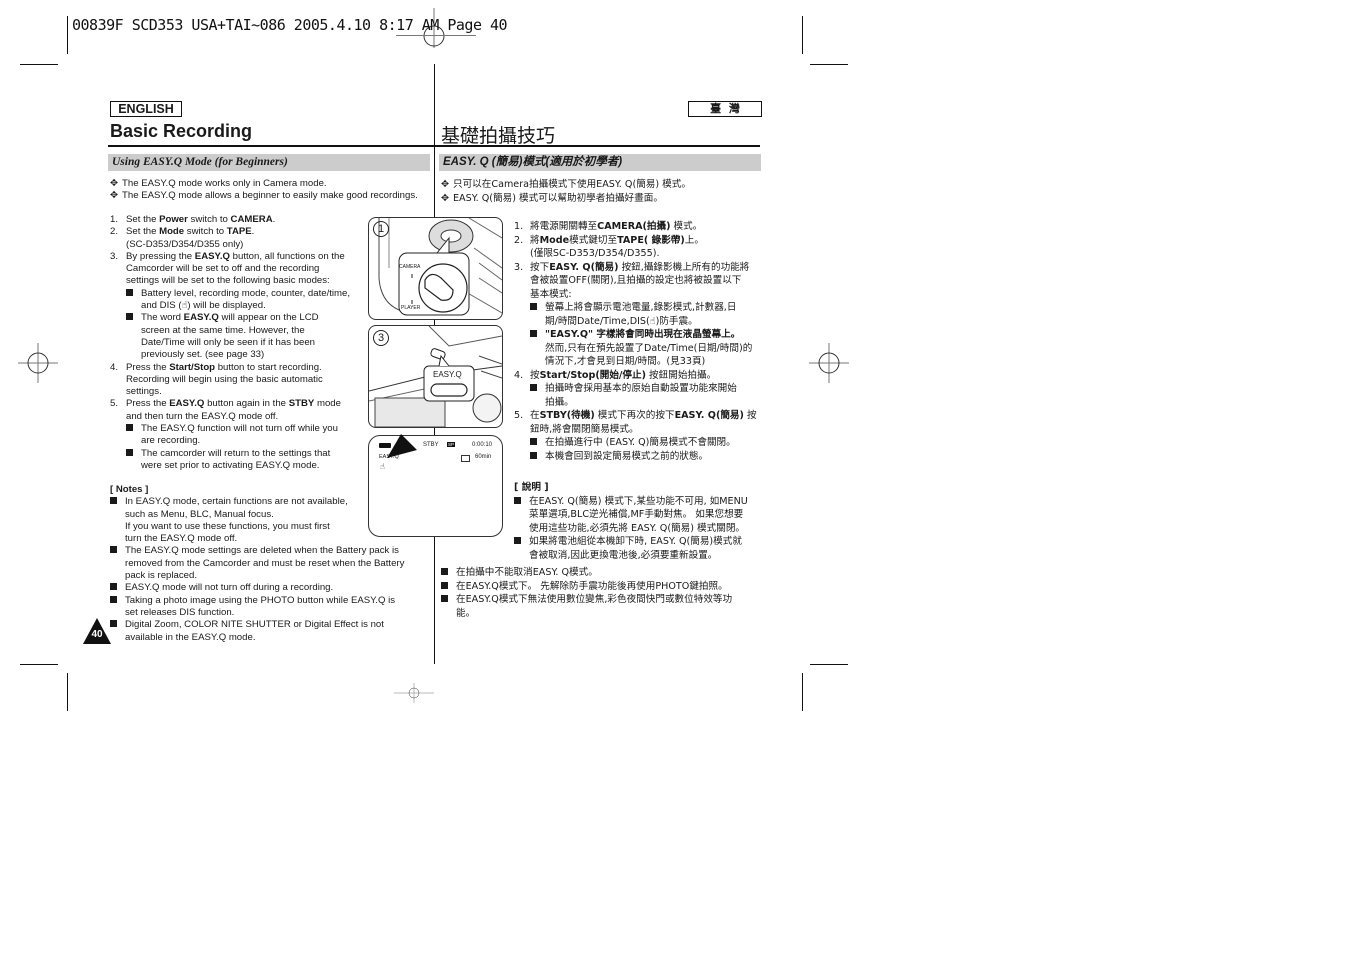 The width and height of the screenshot is (1348, 954). What do you see at coordinates (584, 429) in the screenshot?
I see `step-5-line-zh: 鈕時,將會關閉簡易模式。` at bounding box center [584, 429].